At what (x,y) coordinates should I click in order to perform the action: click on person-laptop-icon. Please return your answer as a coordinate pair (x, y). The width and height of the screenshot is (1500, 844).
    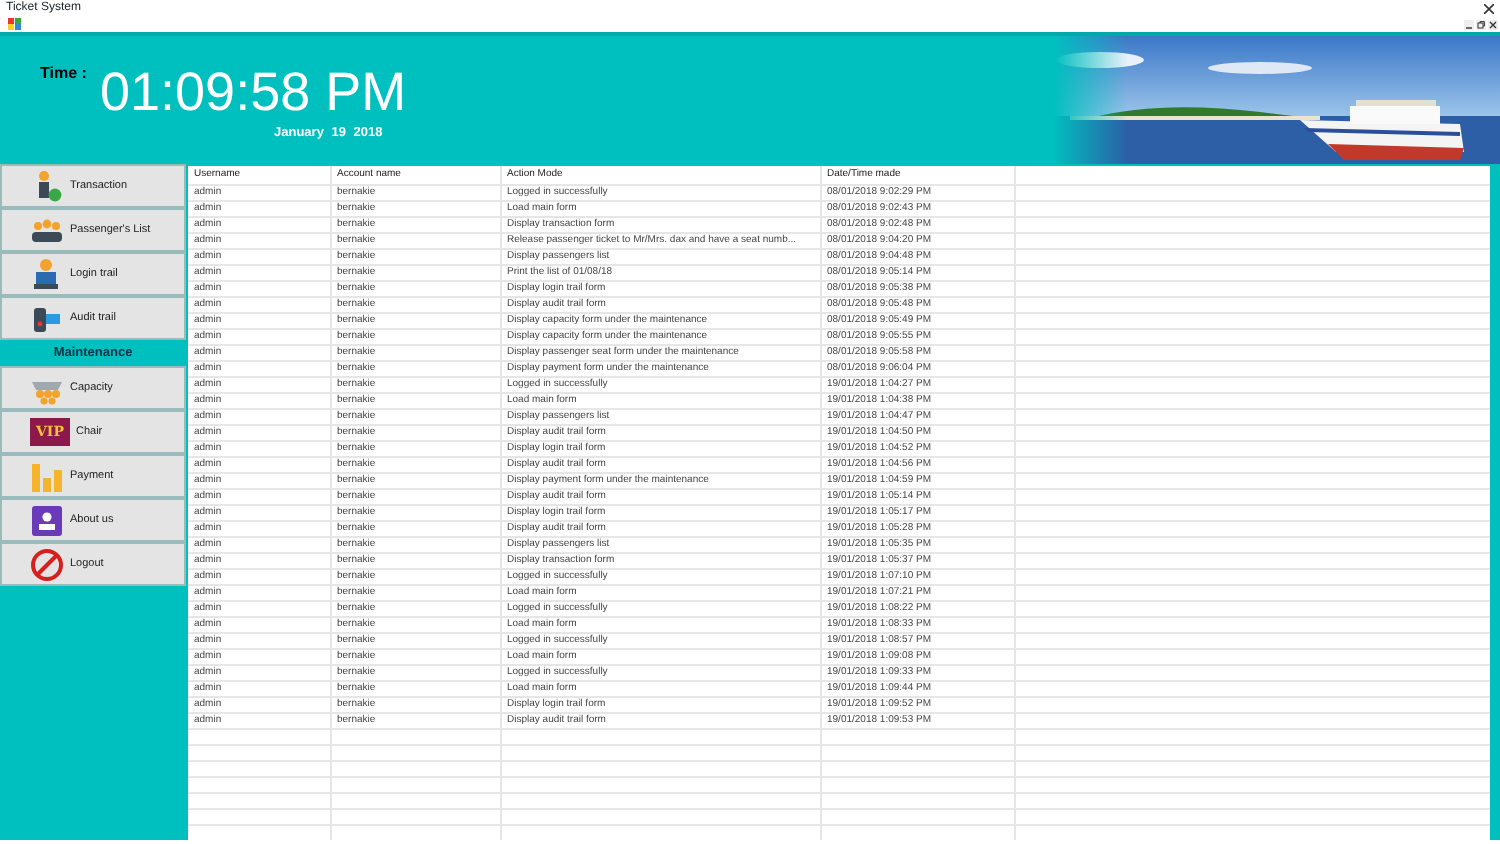
    Looking at the image, I should click on (47, 274).